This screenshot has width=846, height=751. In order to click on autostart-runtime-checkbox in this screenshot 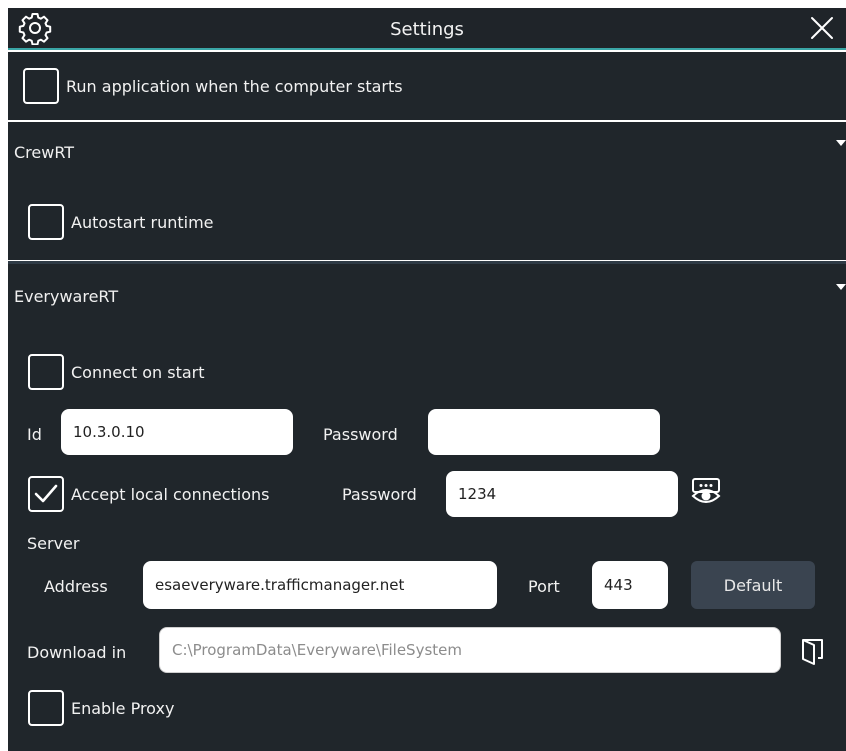, I will do `click(46, 222)`.